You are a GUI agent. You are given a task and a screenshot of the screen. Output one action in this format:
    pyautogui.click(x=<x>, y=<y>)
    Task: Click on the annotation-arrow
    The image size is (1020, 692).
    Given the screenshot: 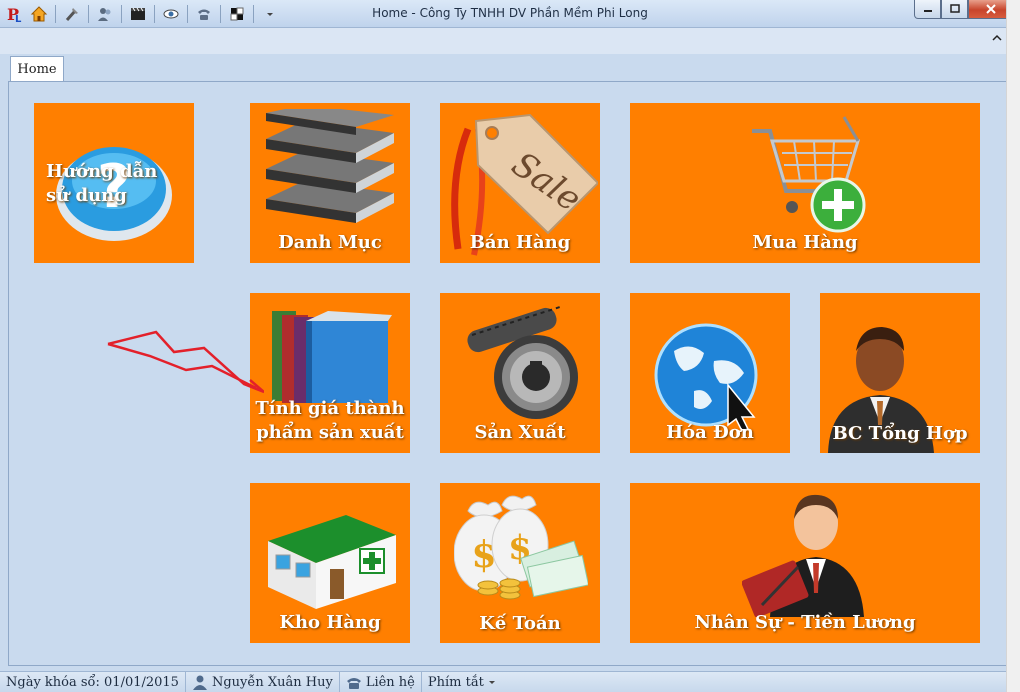 What is the action you would take?
    pyautogui.click(x=185, y=362)
    